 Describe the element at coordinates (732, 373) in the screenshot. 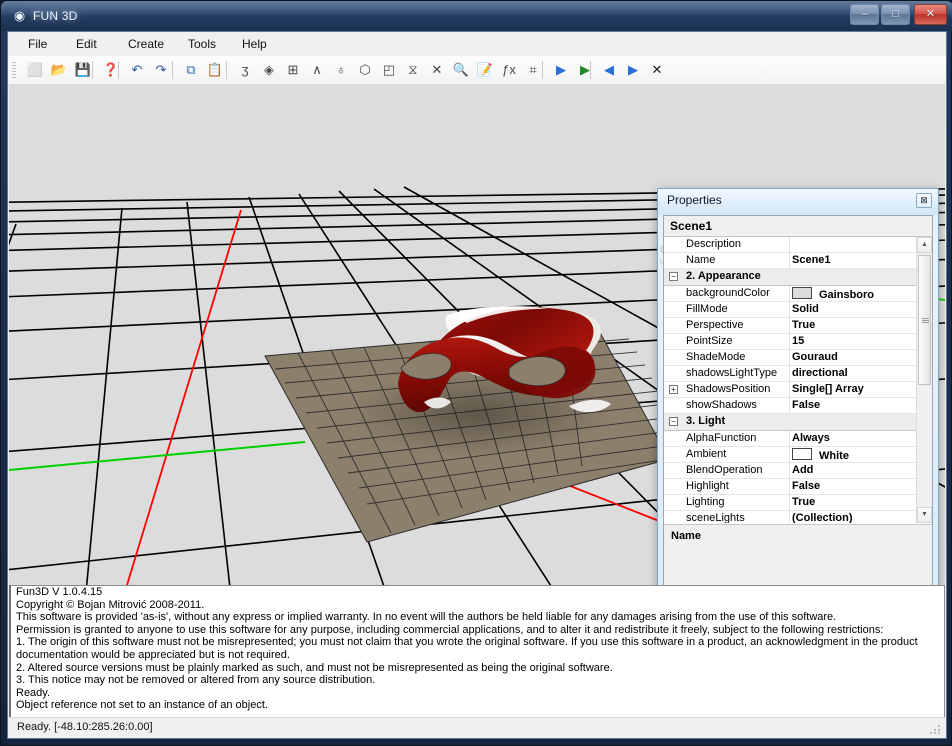

I see `property-name: shadowsLightType` at that location.